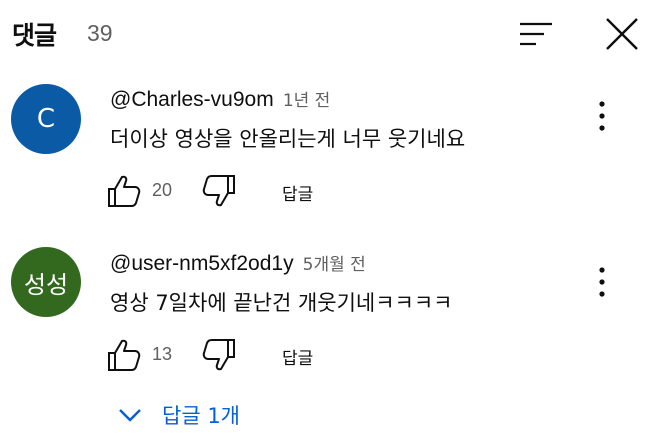 This screenshot has height=435, width=670. I want to click on like-count: 13, so click(162, 354).